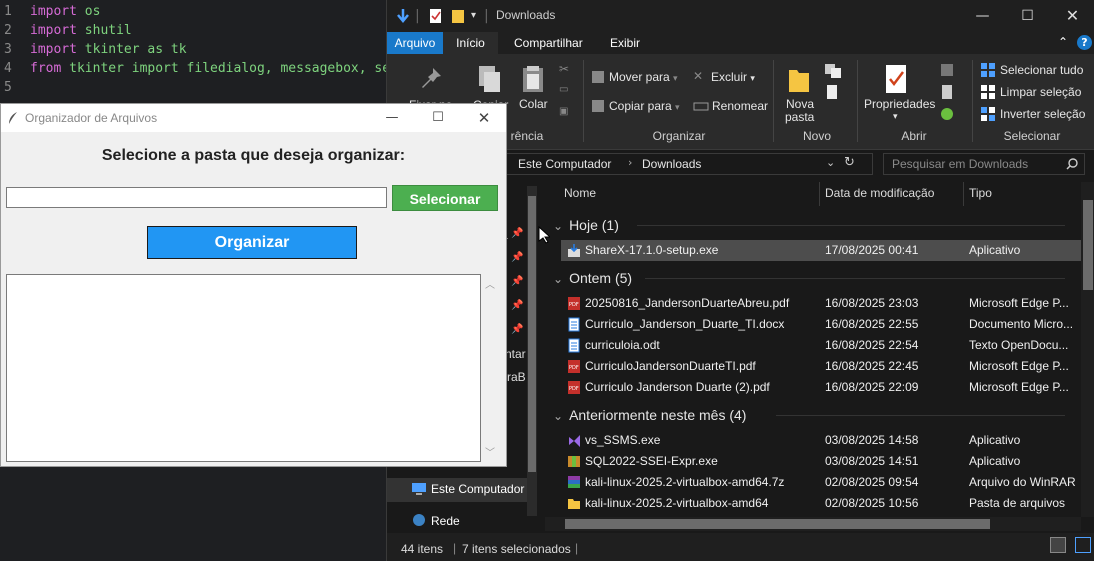 This screenshot has width=1094, height=561. I want to click on select-folder-button: Selecionar, so click(445, 198).